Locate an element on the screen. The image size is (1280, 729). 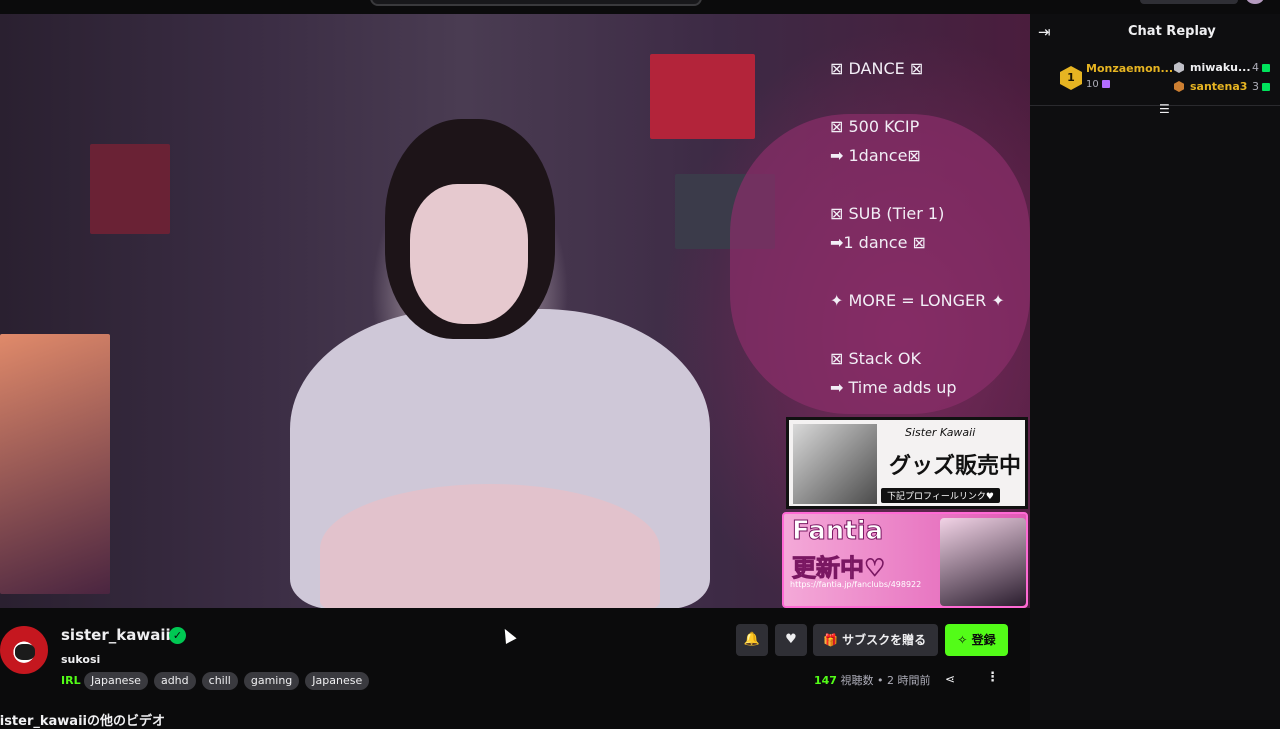
gift-sub-button: 🎁 サブスクを贈る is located at coordinates (875, 640).